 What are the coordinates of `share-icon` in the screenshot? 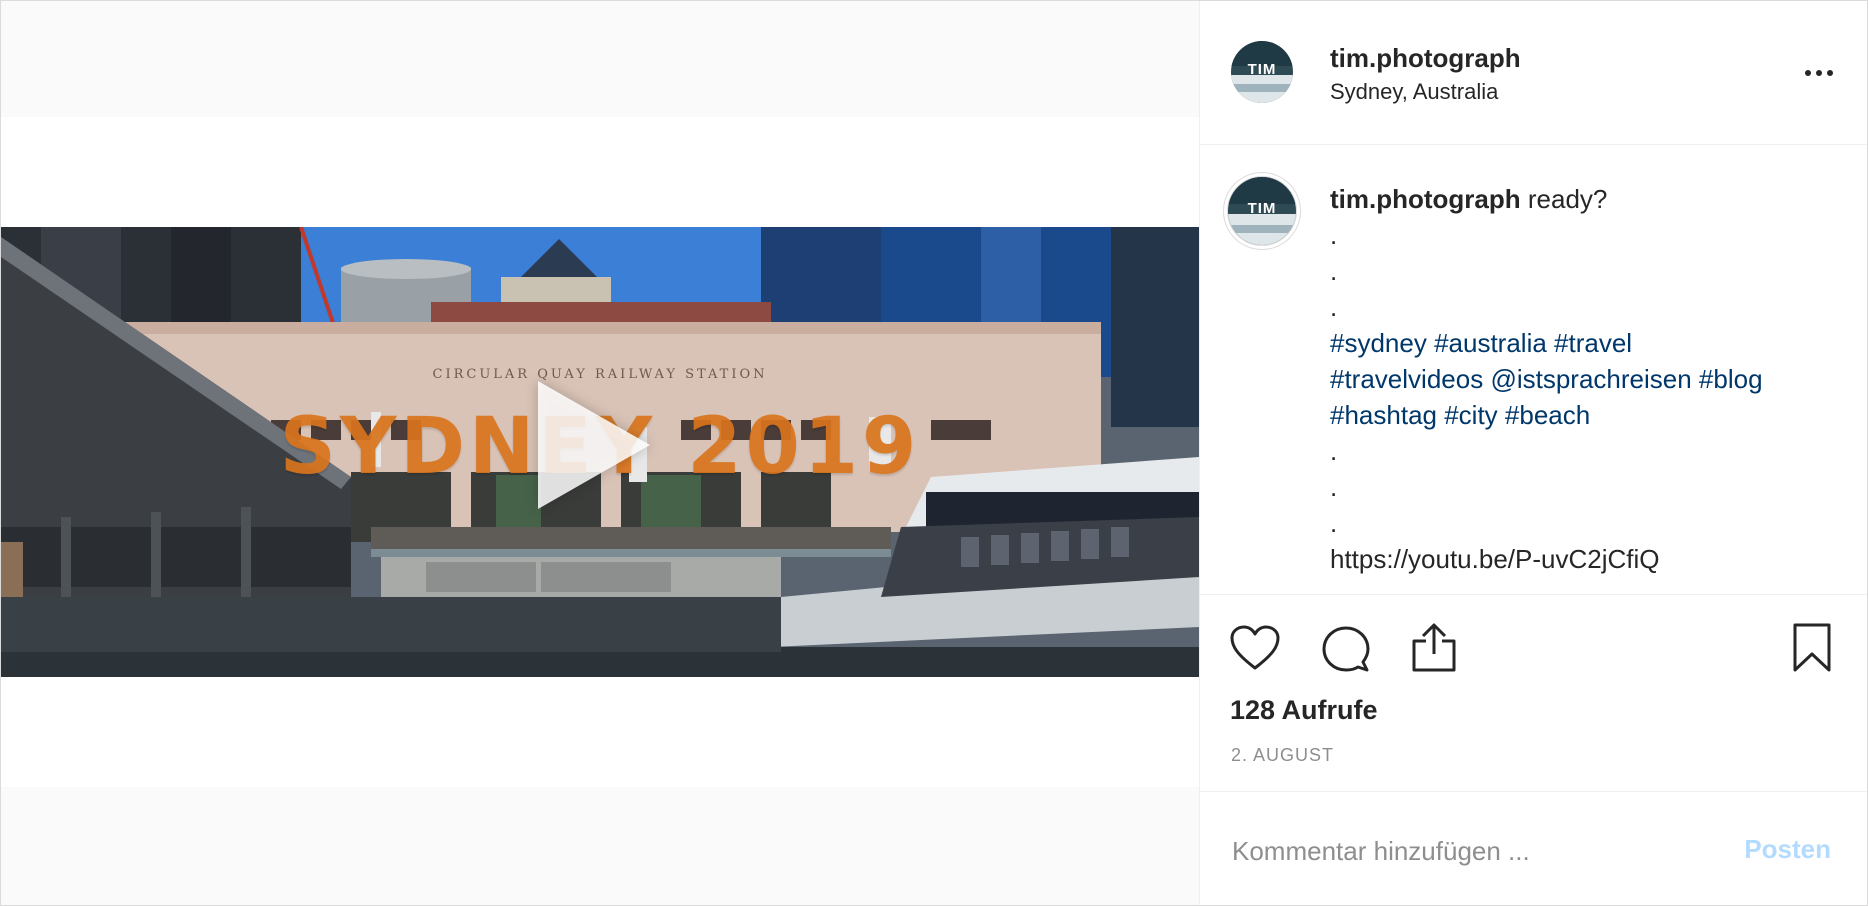 It's located at (1434, 650).